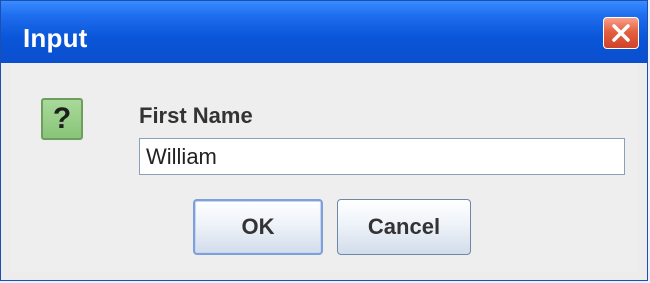 Image resolution: width=650 pixels, height=283 pixels. What do you see at coordinates (55, 38) in the screenshot?
I see `window-title: Input` at bounding box center [55, 38].